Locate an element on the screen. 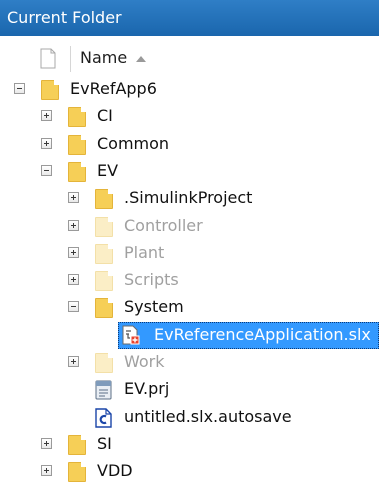 This screenshot has height=485, width=379. tree-row: Common is located at coordinates (189, 144).